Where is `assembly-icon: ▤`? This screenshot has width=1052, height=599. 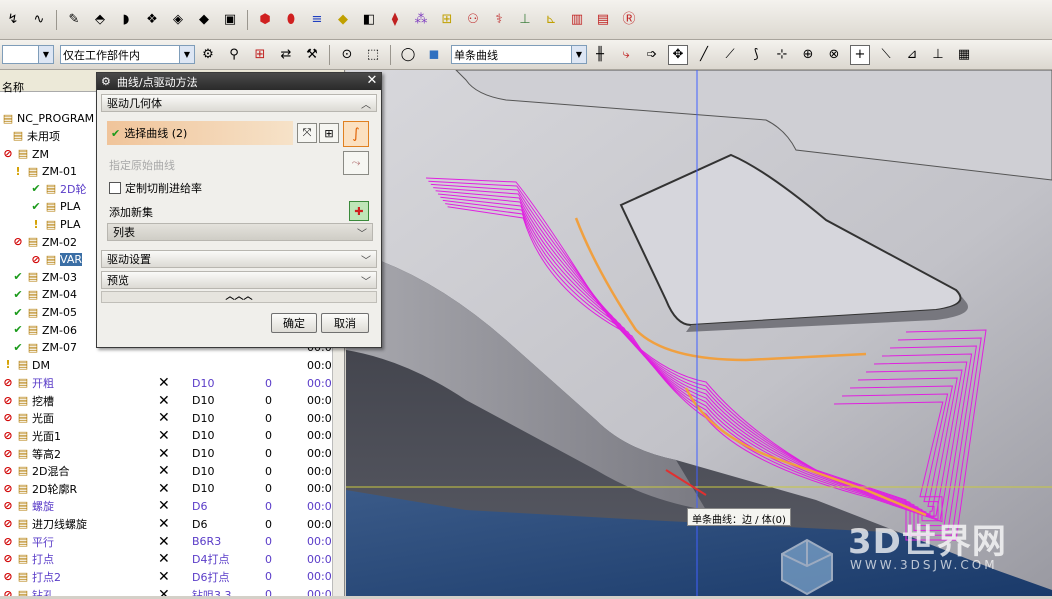
assembly-icon: ▤ is located at coordinates (603, 20).